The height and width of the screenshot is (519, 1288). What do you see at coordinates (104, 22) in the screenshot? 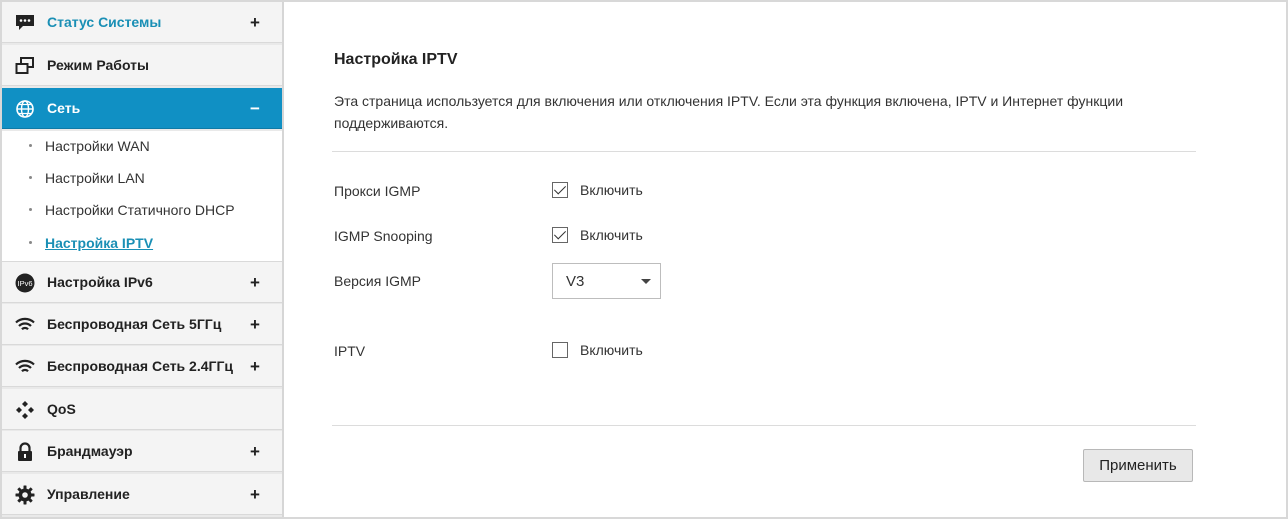
I see `menu-label: Статус Системы` at bounding box center [104, 22].